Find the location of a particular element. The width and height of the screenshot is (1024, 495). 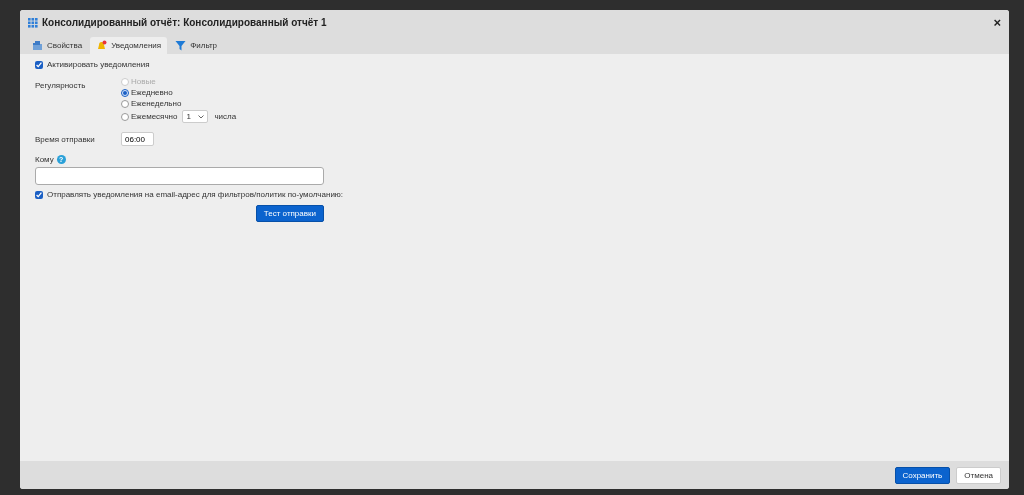

checkbox-label: Активировать уведомления is located at coordinates (98, 64).